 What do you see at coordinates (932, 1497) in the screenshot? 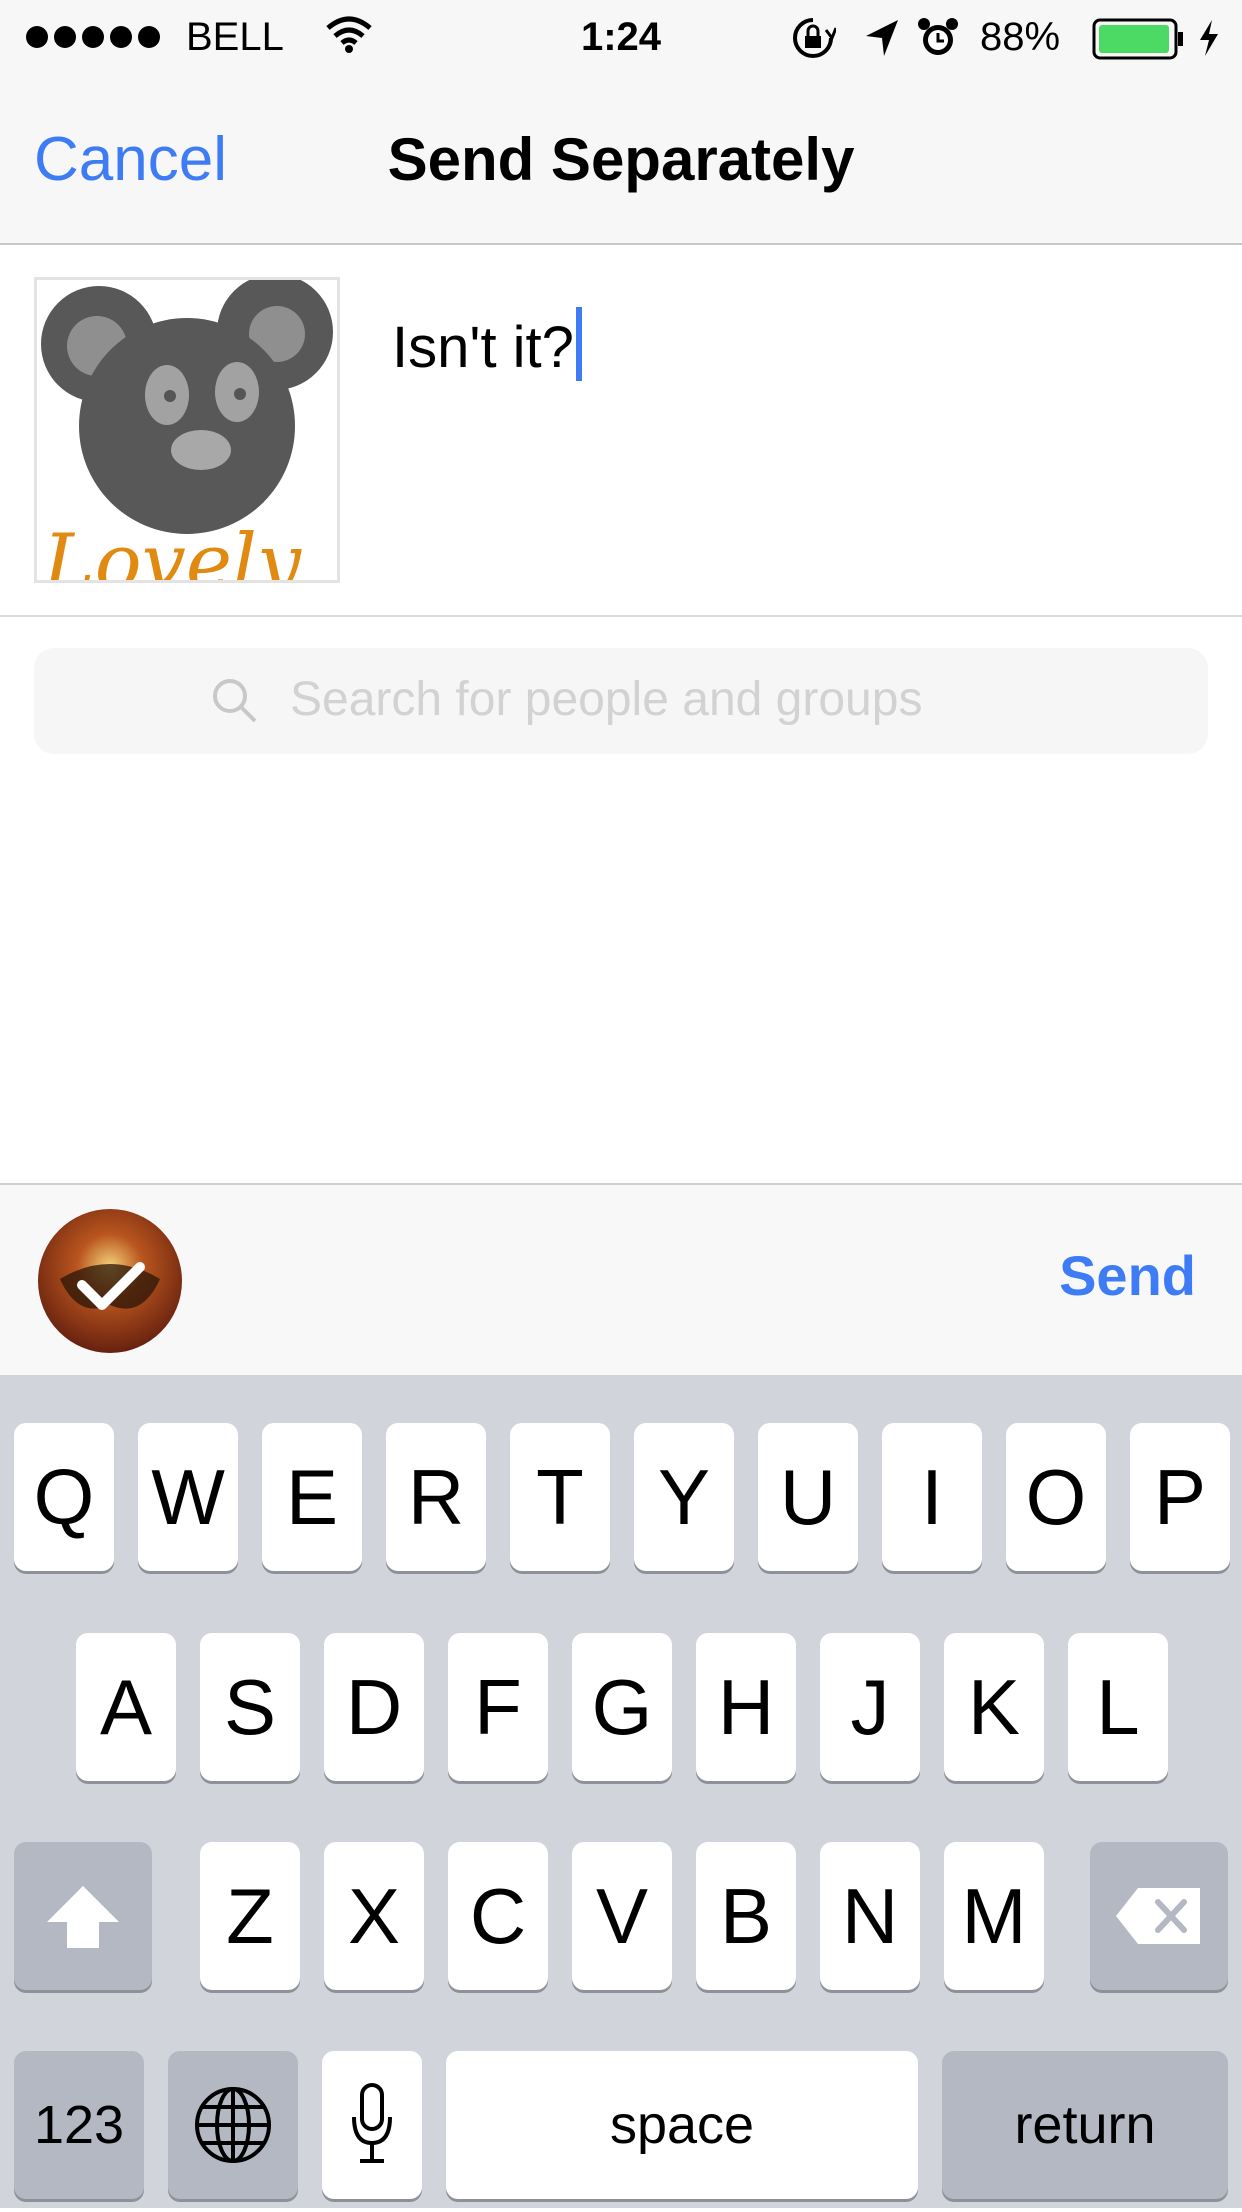
I see `key-i: I` at bounding box center [932, 1497].